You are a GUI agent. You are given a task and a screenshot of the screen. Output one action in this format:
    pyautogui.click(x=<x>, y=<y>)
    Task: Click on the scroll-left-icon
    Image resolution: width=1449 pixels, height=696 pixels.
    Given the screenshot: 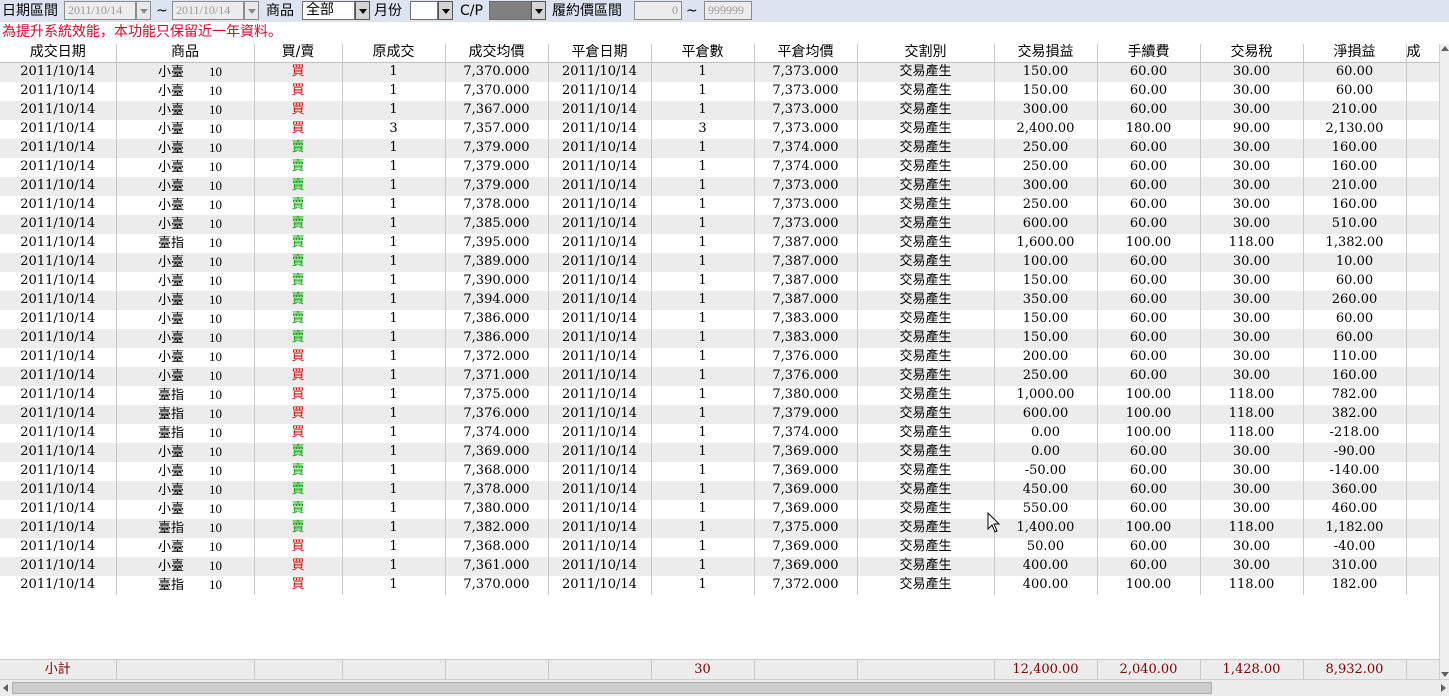 What is the action you would take?
    pyautogui.click(x=5, y=688)
    